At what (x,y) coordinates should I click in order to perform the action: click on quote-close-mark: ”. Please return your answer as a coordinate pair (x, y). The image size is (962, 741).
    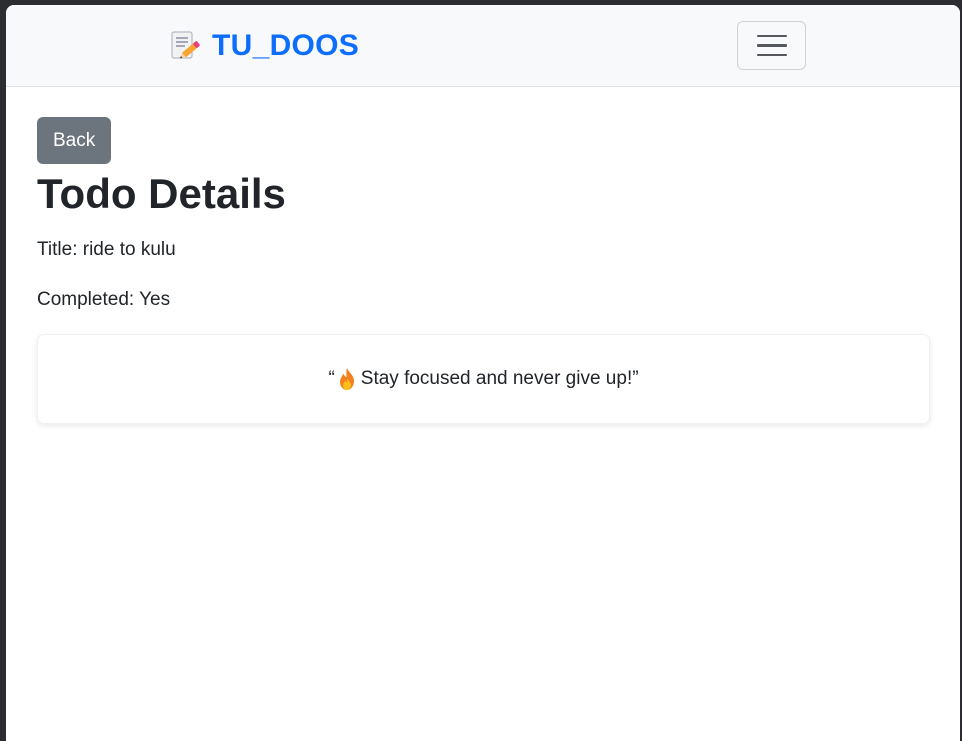
    Looking at the image, I should click on (635, 378).